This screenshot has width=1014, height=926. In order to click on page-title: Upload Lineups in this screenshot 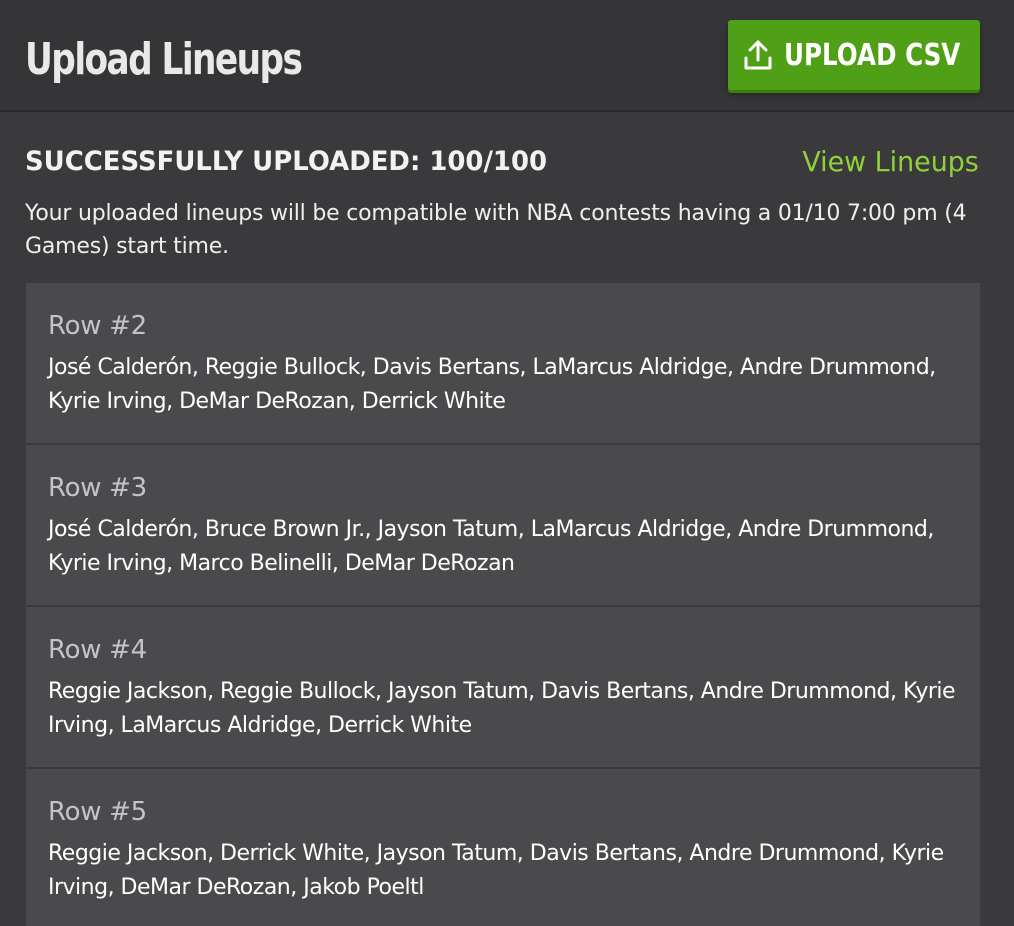, I will do `click(164, 59)`.